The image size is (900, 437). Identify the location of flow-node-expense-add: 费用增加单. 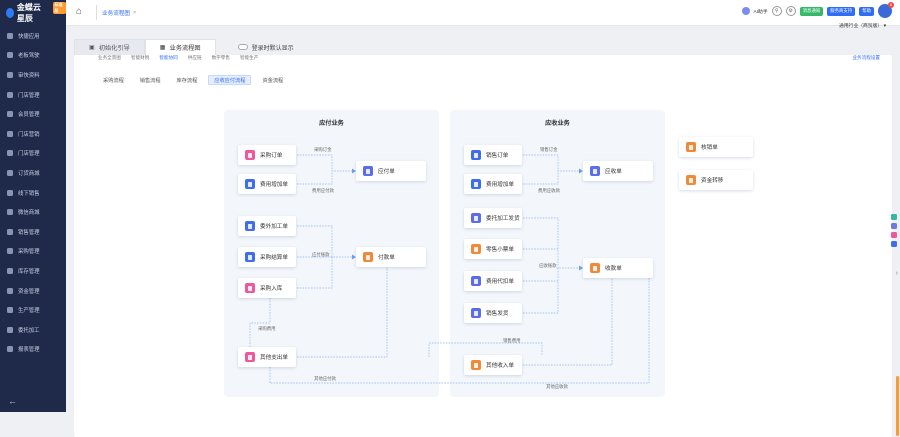
(267, 184).